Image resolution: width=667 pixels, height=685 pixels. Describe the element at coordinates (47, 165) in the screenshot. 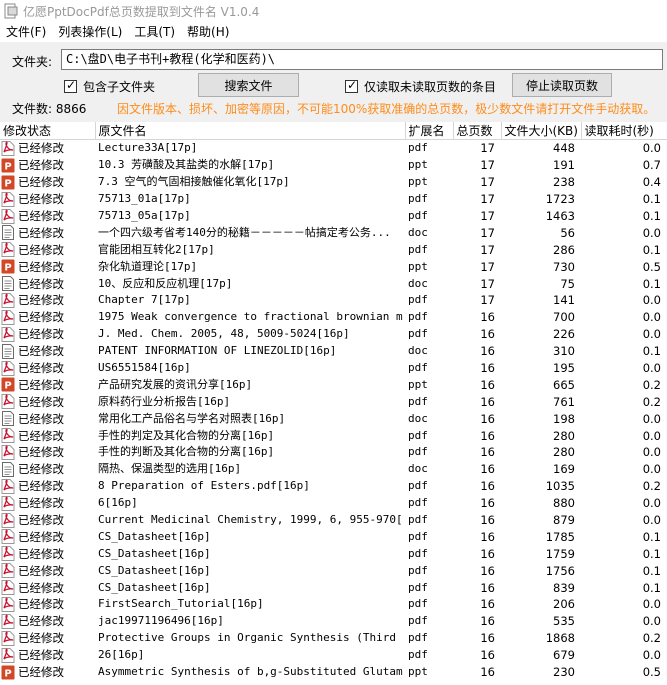

I see `status-cell: P 已经修改` at that location.